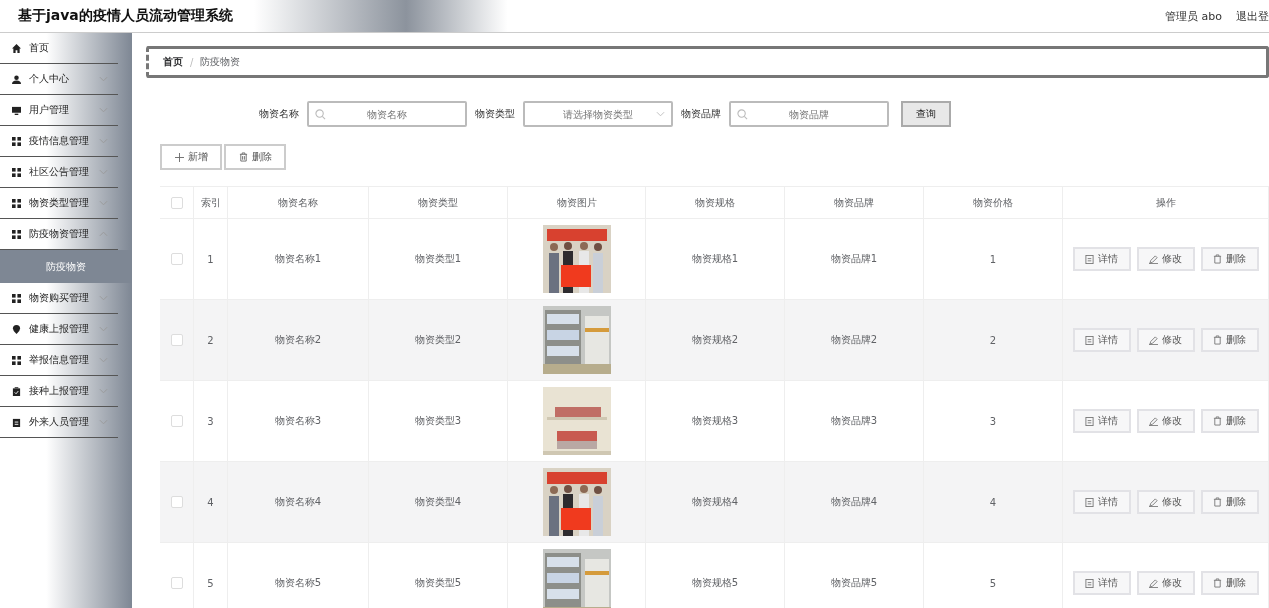 This screenshot has height=608, width=1269. Describe the element at coordinates (438, 202) in the screenshot. I see `column-header: 物资类型` at that location.